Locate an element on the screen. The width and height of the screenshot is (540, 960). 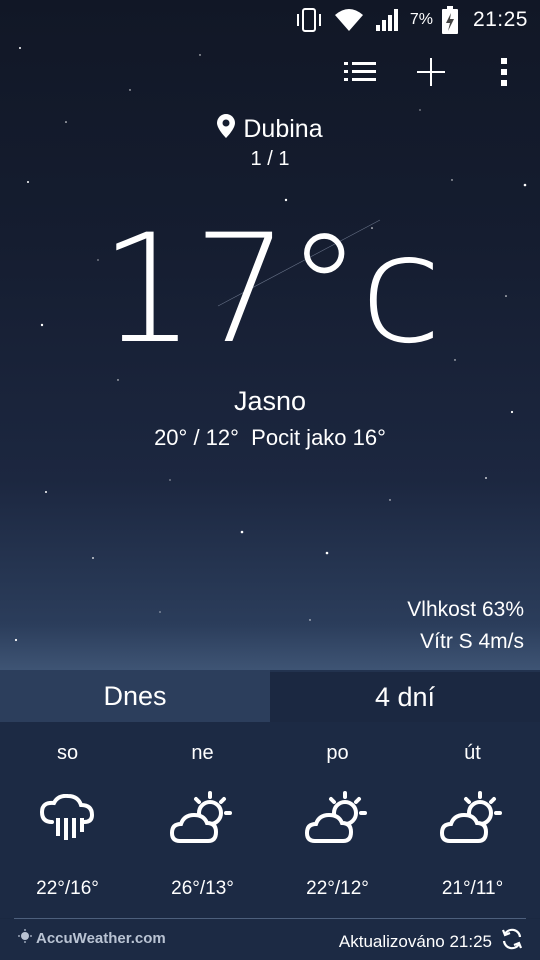
day-temps: 22°/16° is located at coordinates (67, 888).